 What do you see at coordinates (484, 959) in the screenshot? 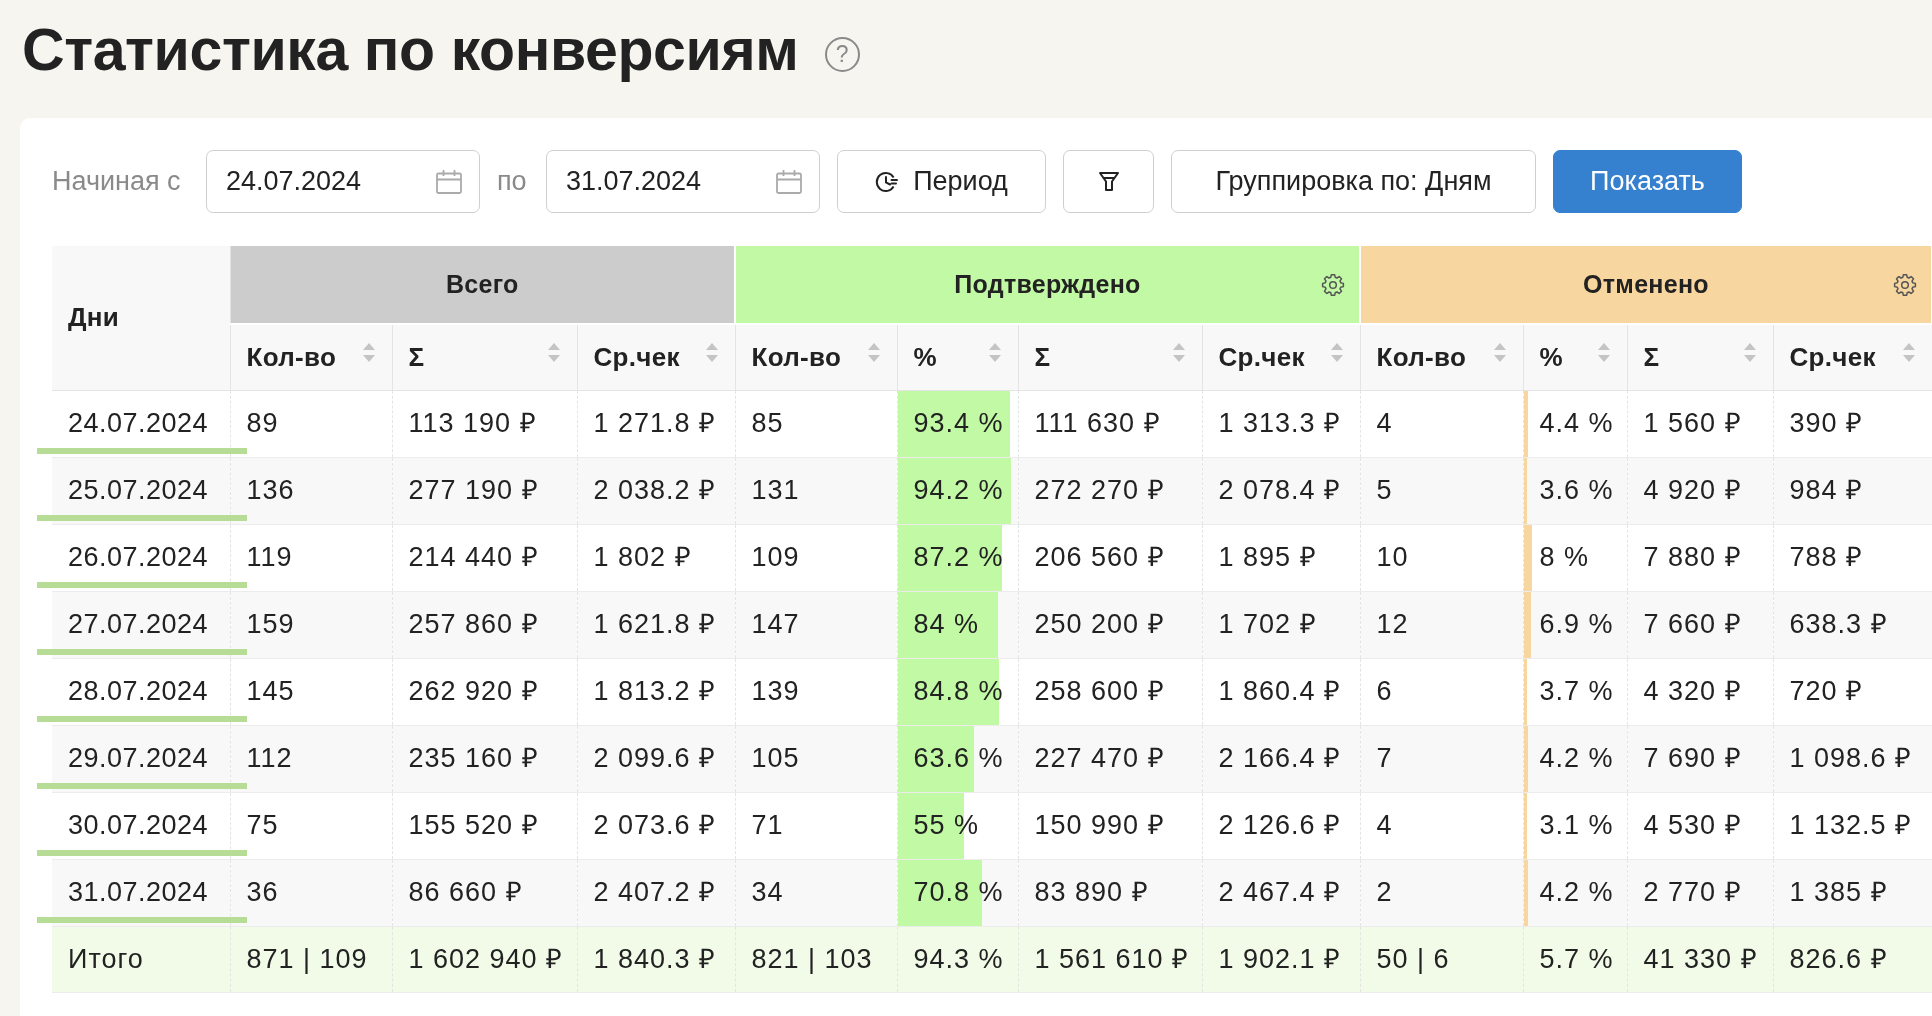
I see `table-cell: 1 602 940 ₽` at bounding box center [484, 959].